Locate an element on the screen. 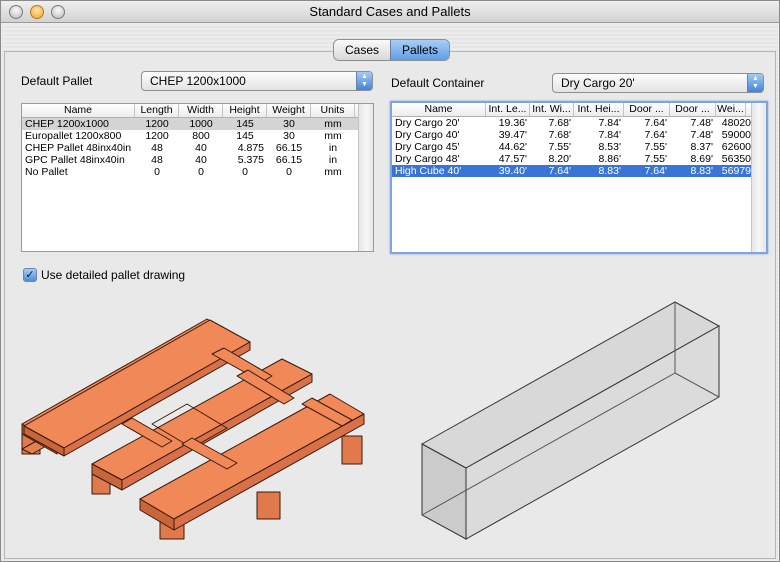 The width and height of the screenshot is (780, 562). cell-name: No Pallet is located at coordinates (46, 172).